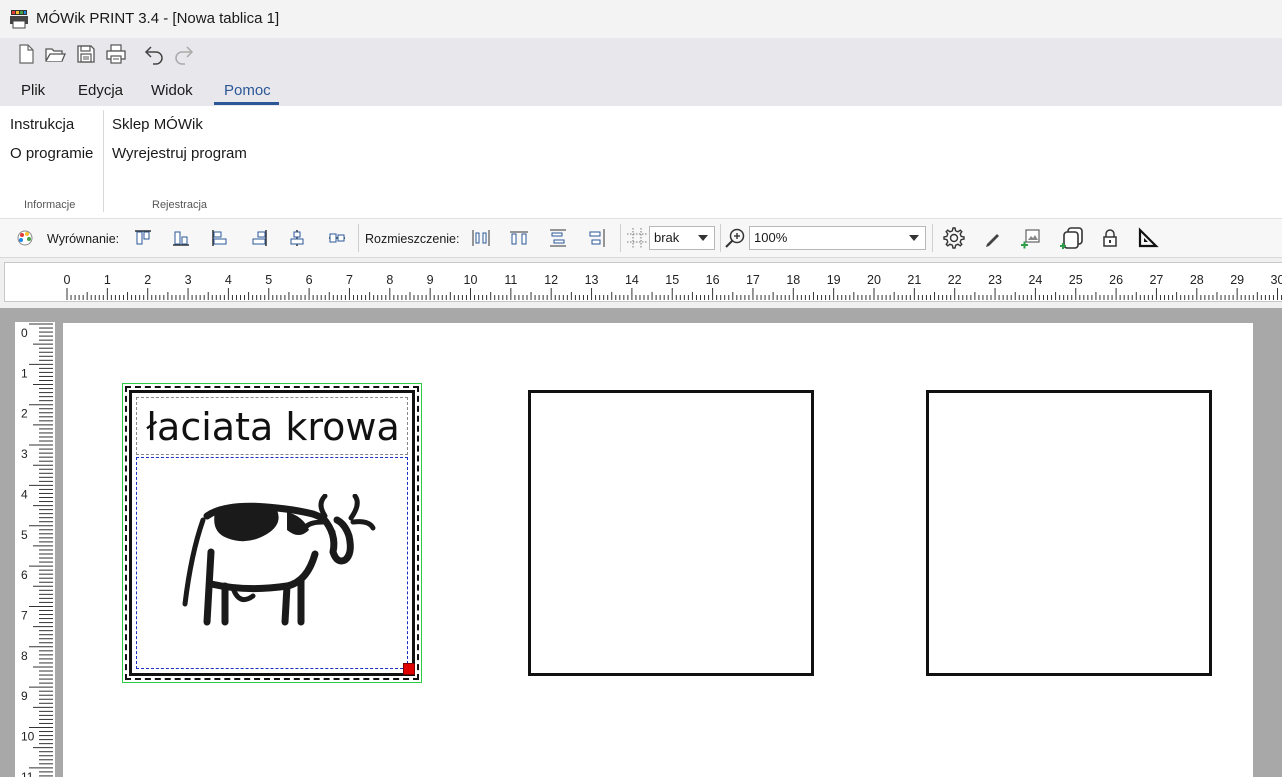  Describe the element at coordinates (1237, 280) in the screenshot. I see `ruler-label: 29` at that location.